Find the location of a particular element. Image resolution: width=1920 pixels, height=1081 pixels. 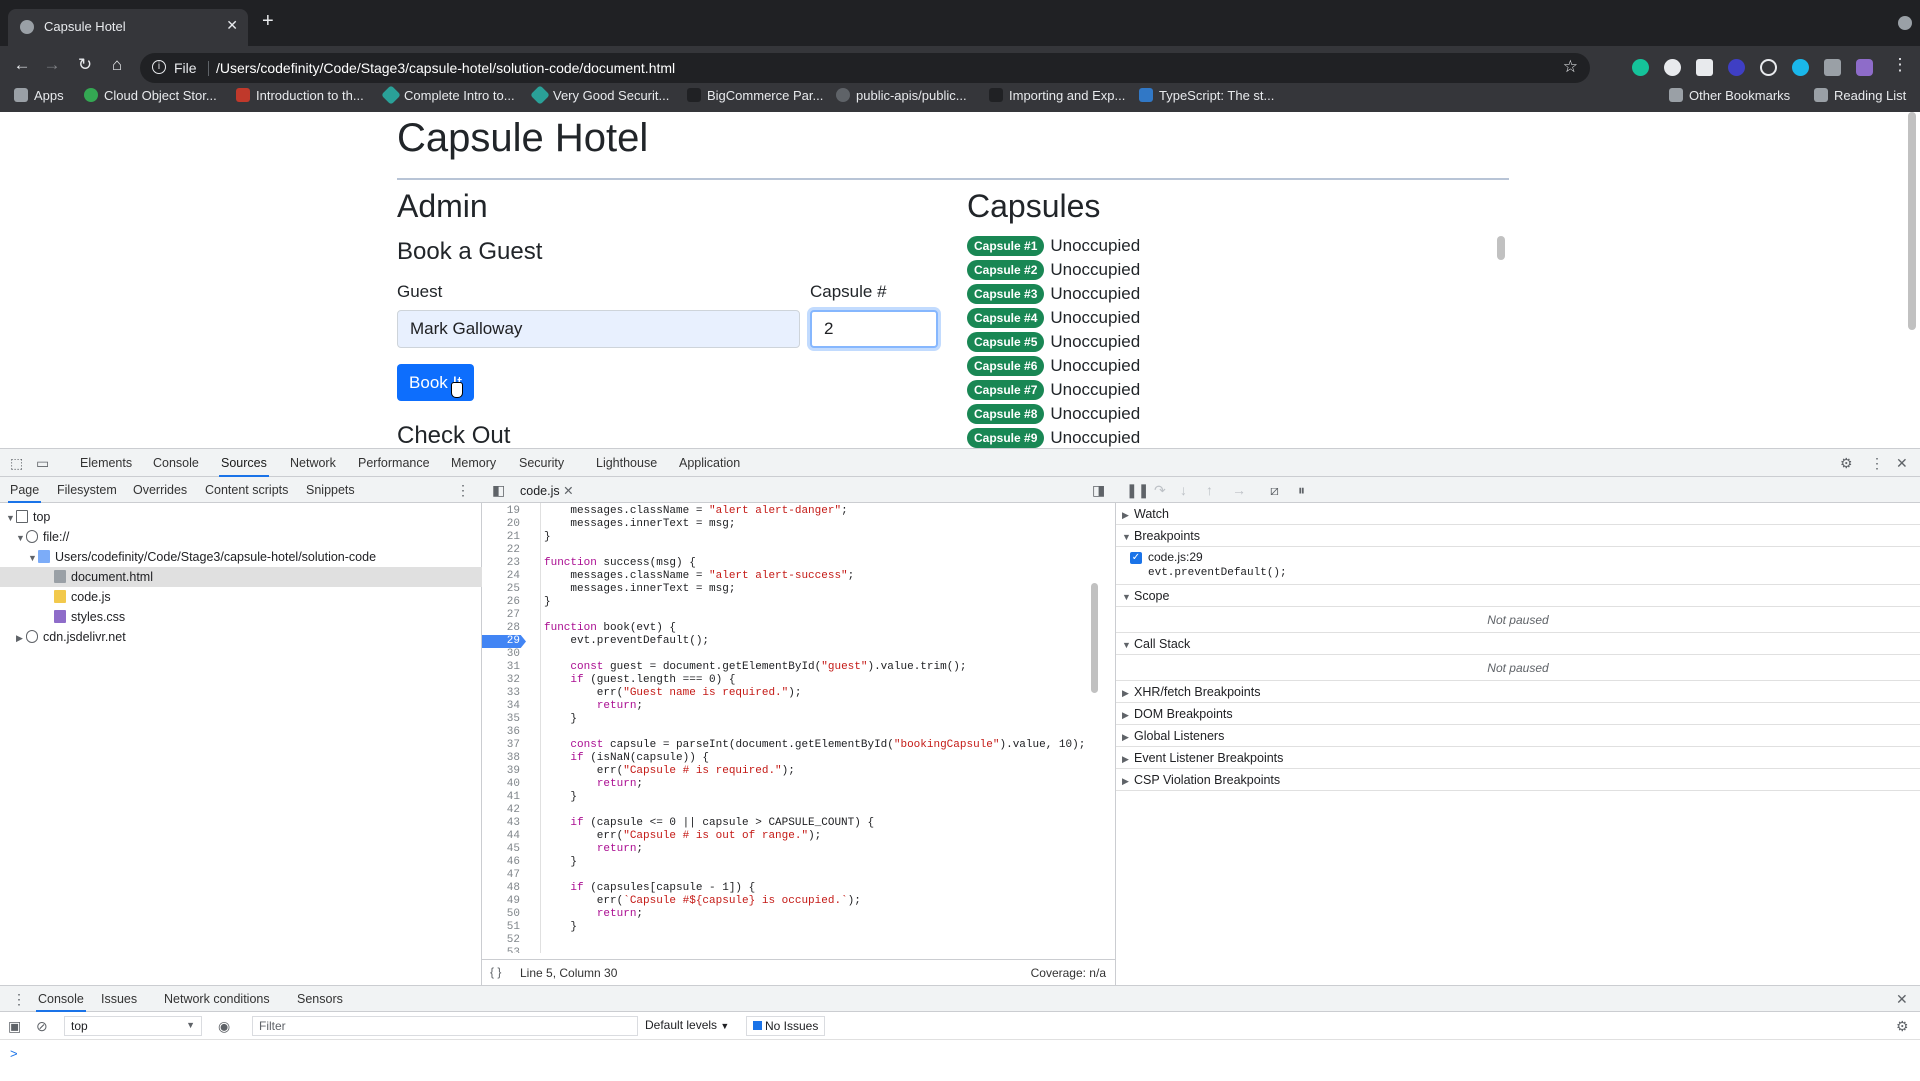

line-number: 42 is located at coordinates (504, 810).